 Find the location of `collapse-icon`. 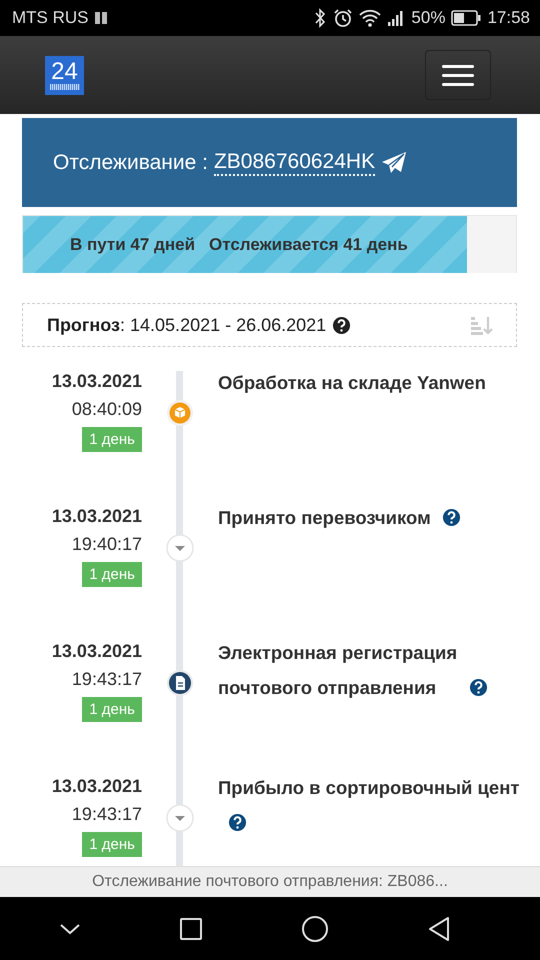

collapse-icon is located at coordinates (70, 929).